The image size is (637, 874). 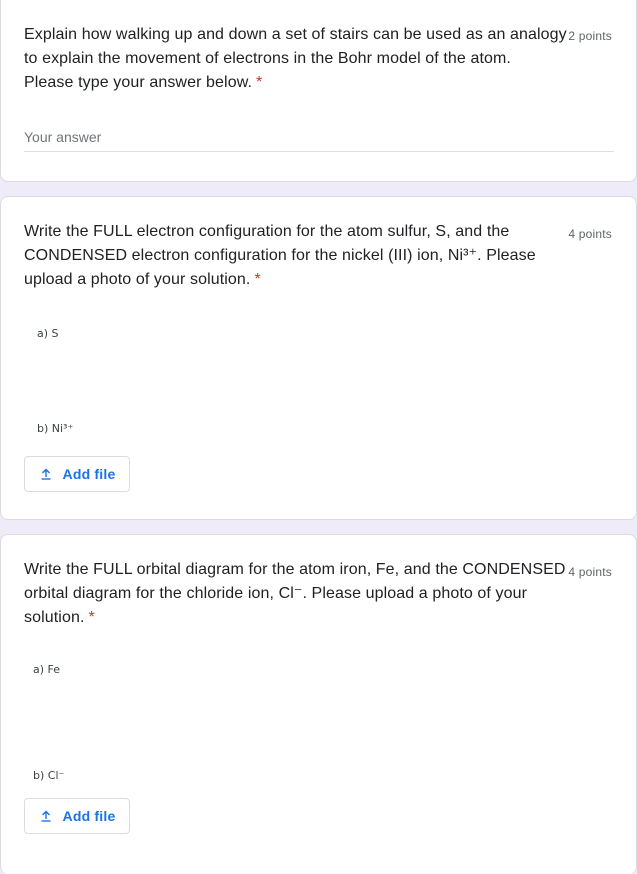 What do you see at coordinates (48, 333) in the screenshot?
I see `image-label-a: a) S` at bounding box center [48, 333].